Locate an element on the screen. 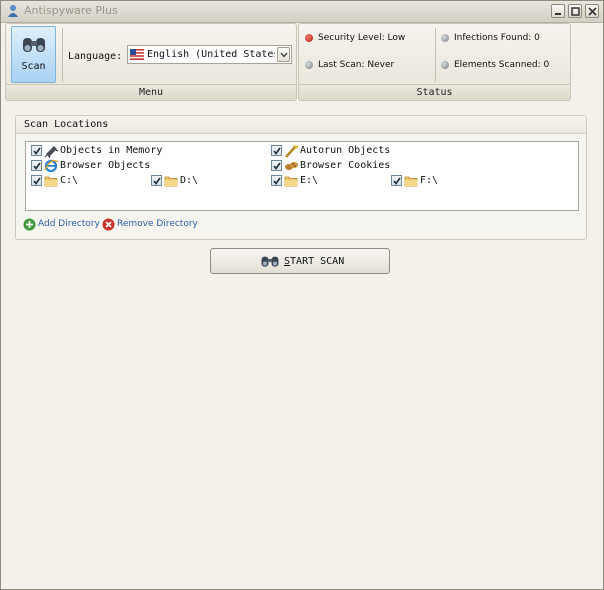 The image size is (604, 590). security-level-text: Security Level: Low is located at coordinates (362, 38).